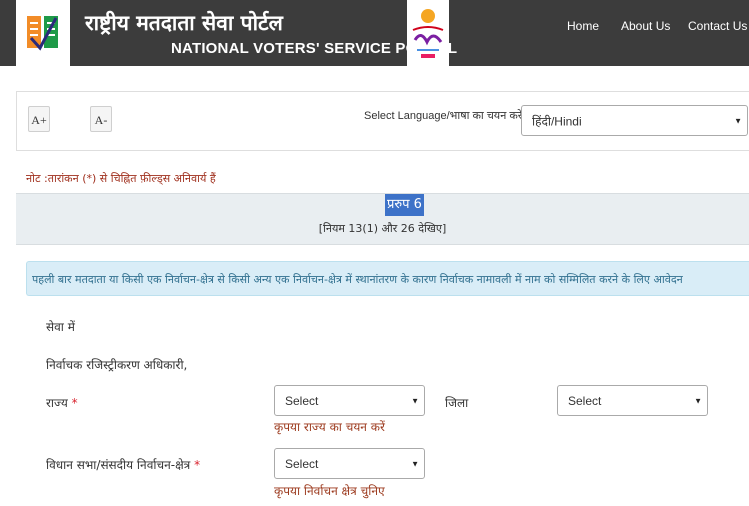 The height and width of the screenshot is (506, 749). Describe the element at coordinates (349, 463) in the screenshot. I see `constituency-select: Select ▼` at that location.